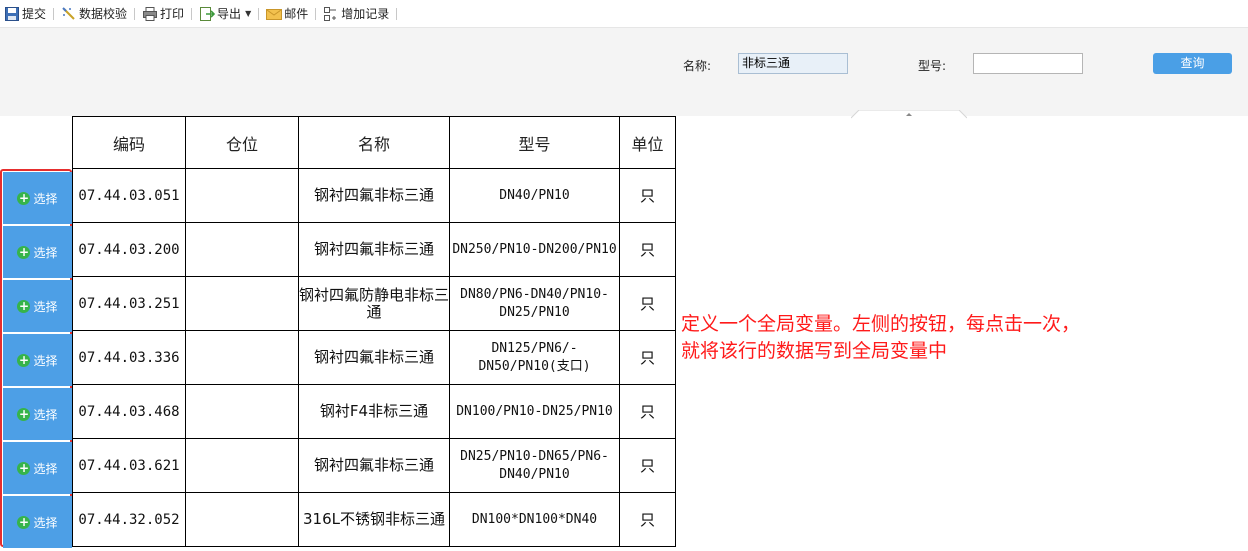 This screenshot has height=551, width=1248. I want to click on model-input, so click(1028, 63).